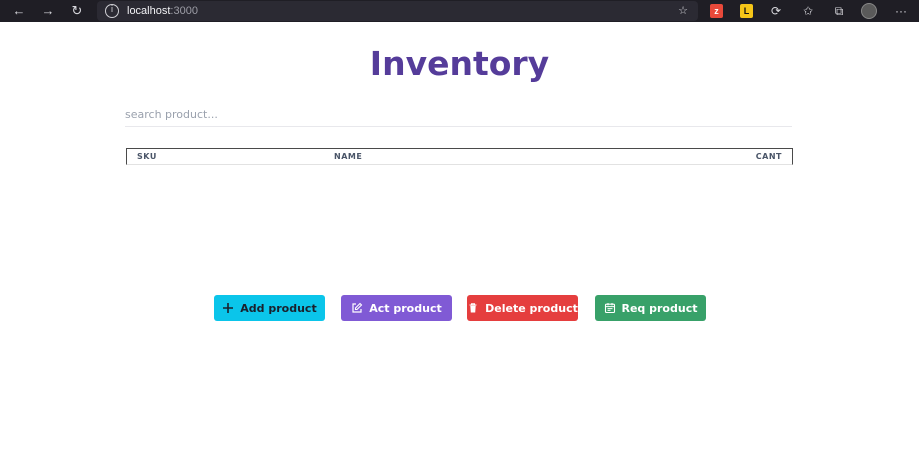 Image resolution: width=919 pixels, height=466 pixels. Describe the element at coordinates (531, 308) in the screenshot. I see `delete-product-label: Delete product` at that location.